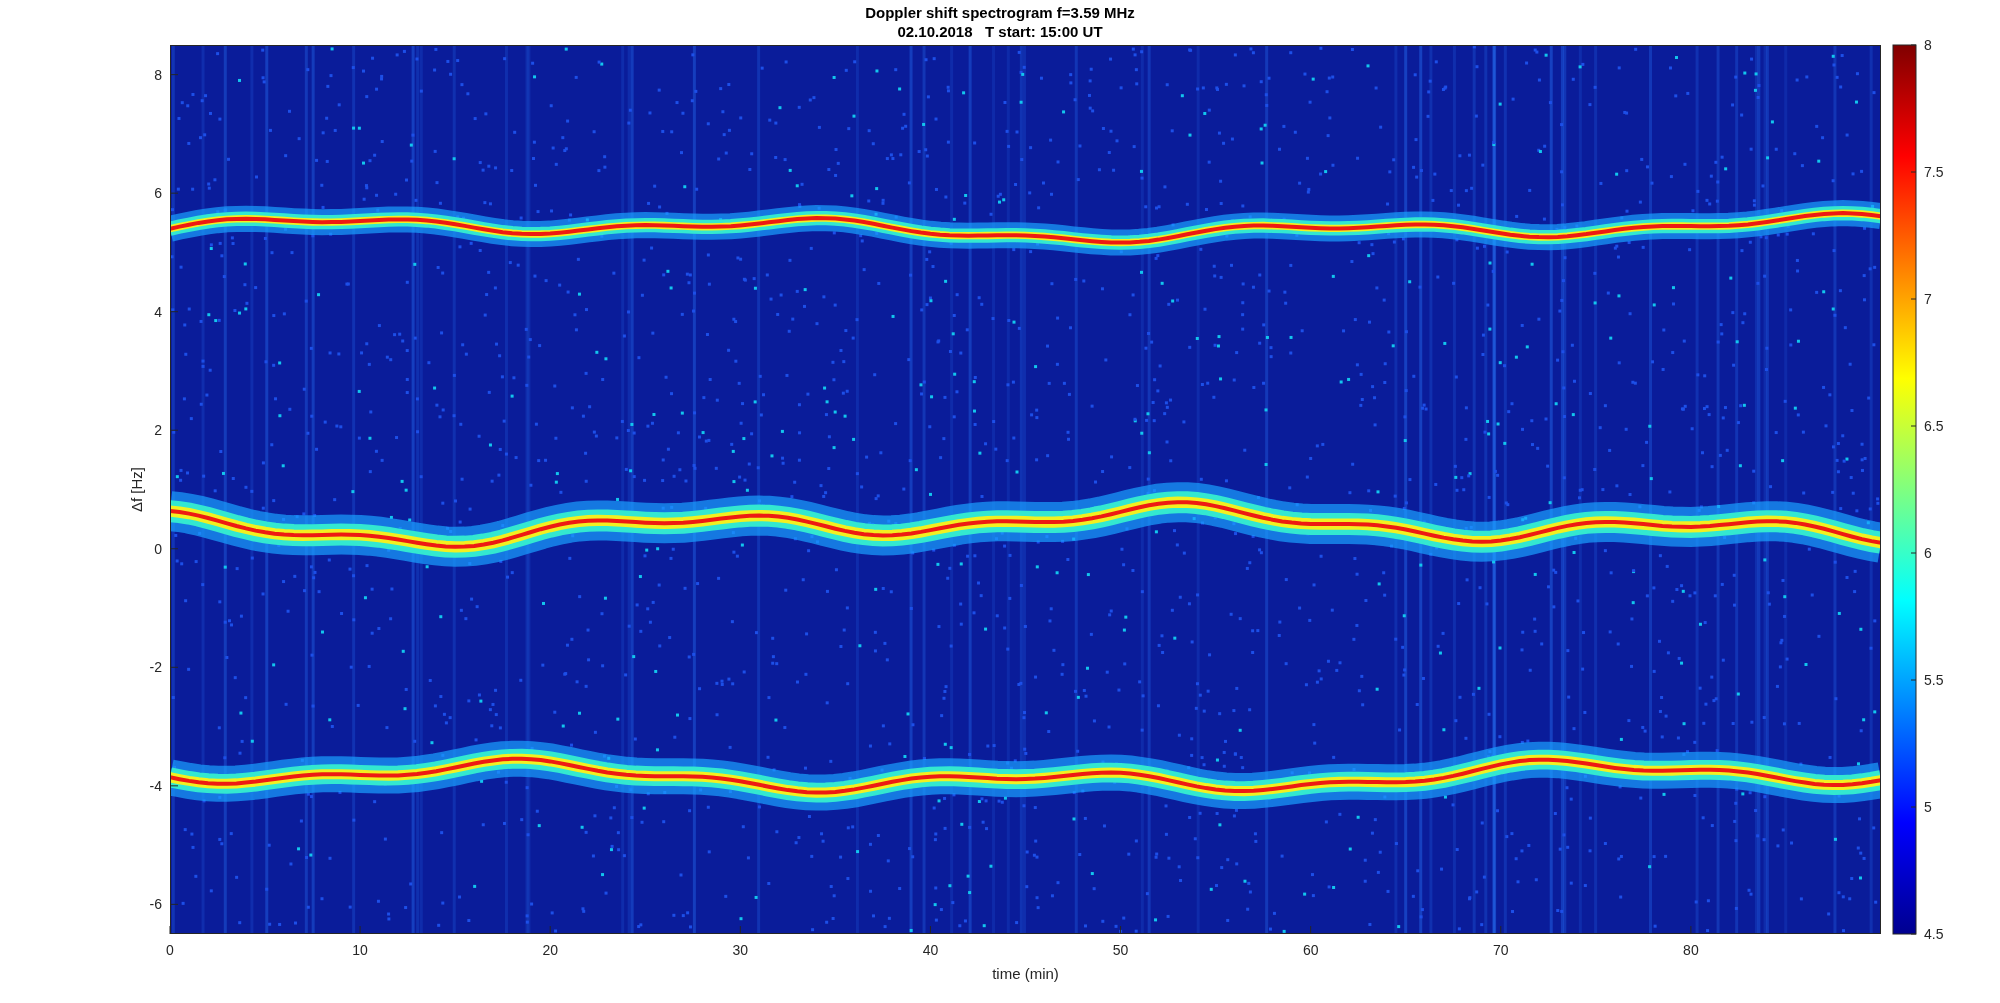  What do you see at coordinates (360, 950) in the screenshot?
I see `x-tick-label: 10` at bounding box center [360, 950].